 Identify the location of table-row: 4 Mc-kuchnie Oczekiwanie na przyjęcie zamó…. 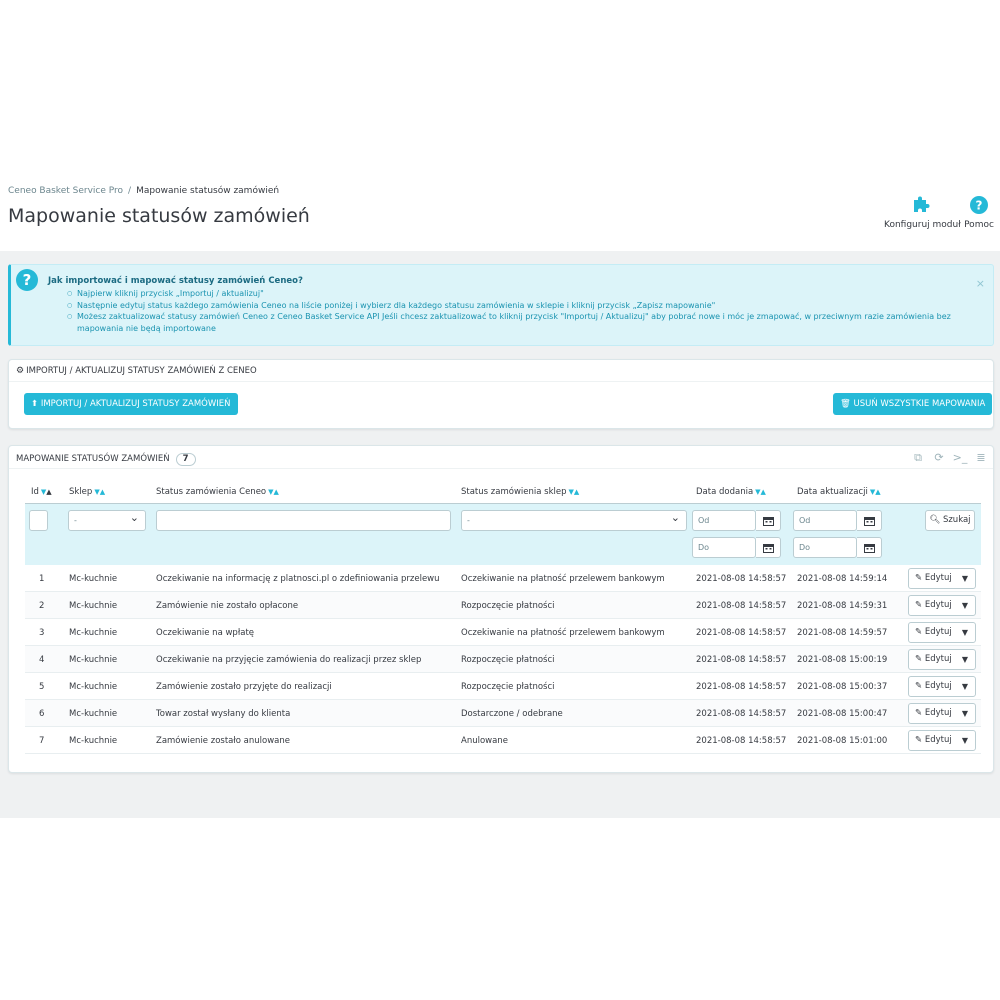
(503, 659).